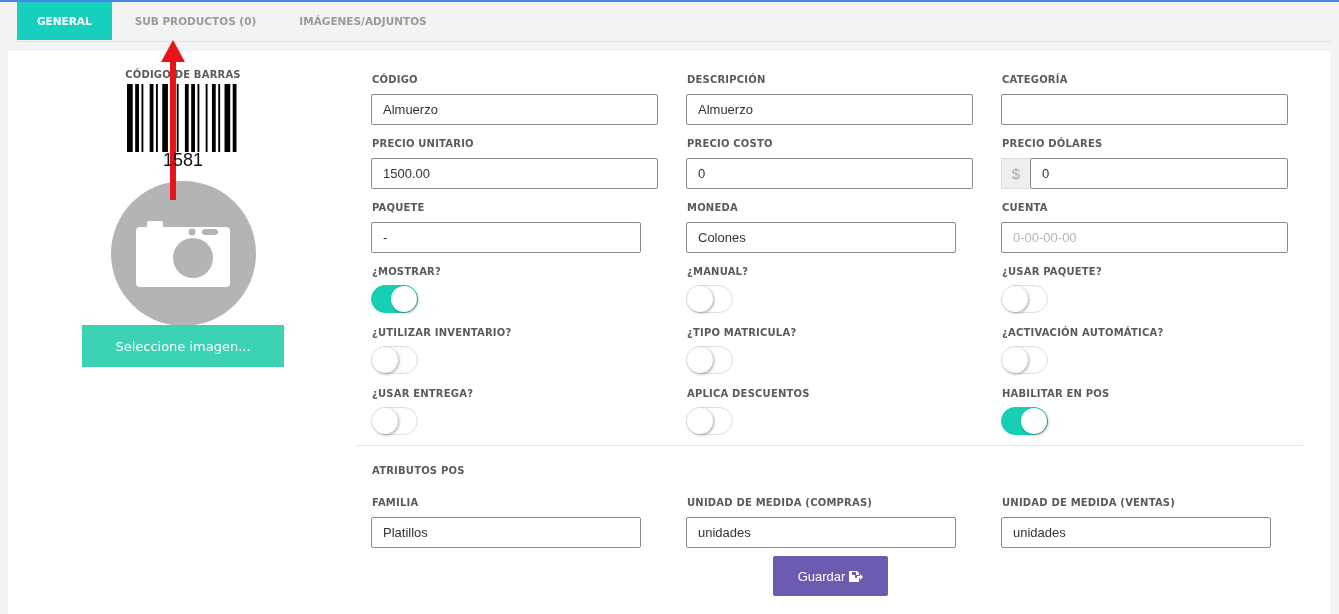 The image size is (1339, 614). Describe the element at coordinates (1052, 144) in the screenshot. I see `field-label: PRECIO DÓLARES` at that location.